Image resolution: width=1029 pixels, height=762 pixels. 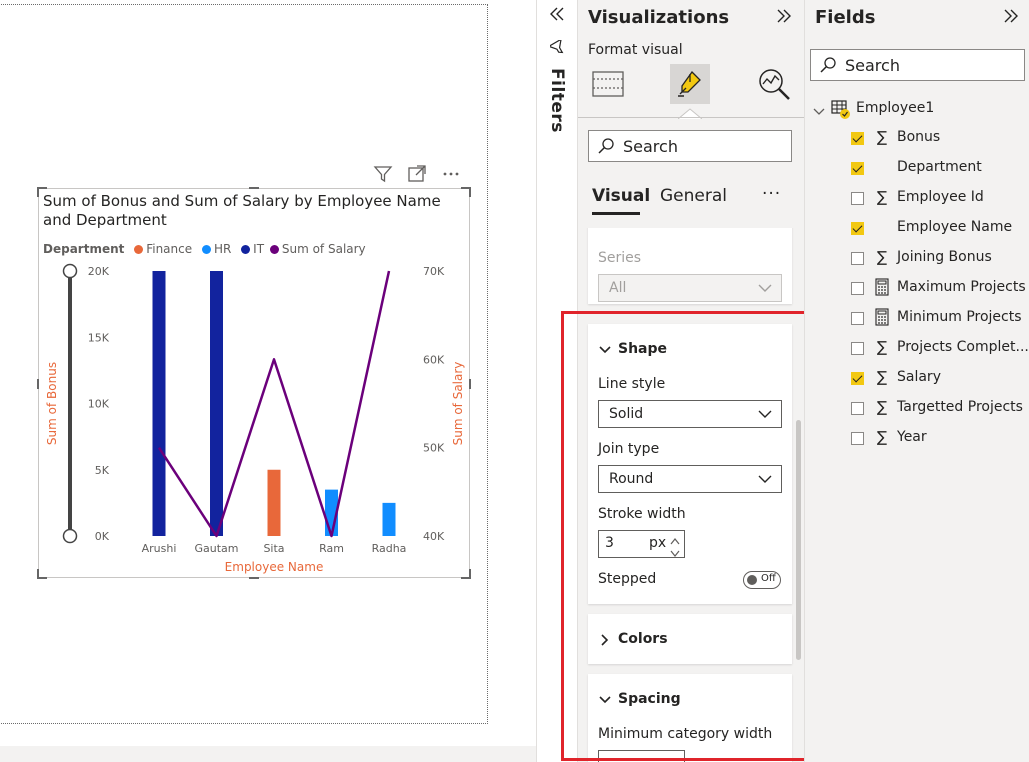 I want to click on legend-item-hr: HR, so click(x=216, y=249).